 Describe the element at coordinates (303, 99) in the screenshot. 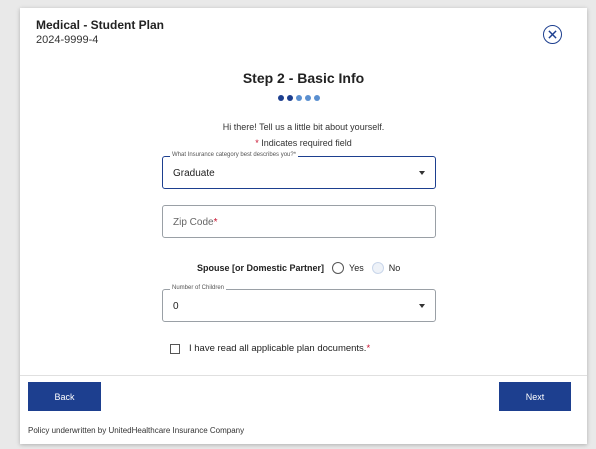

I see `step-progress-indicator` at that location.